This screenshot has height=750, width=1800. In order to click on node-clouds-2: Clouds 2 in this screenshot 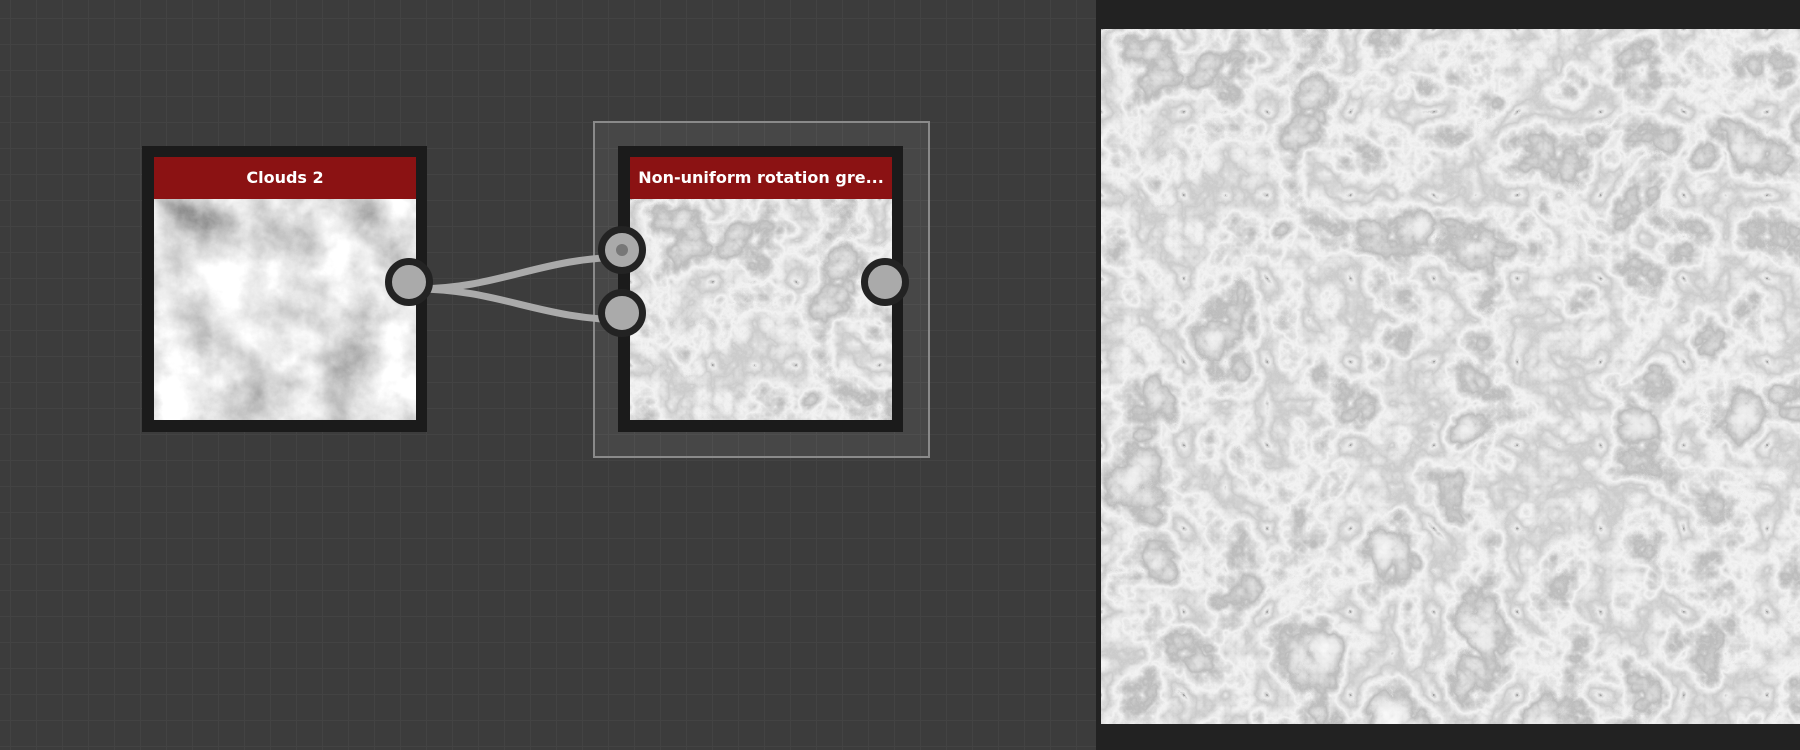, I will do `click(284, 289)`.